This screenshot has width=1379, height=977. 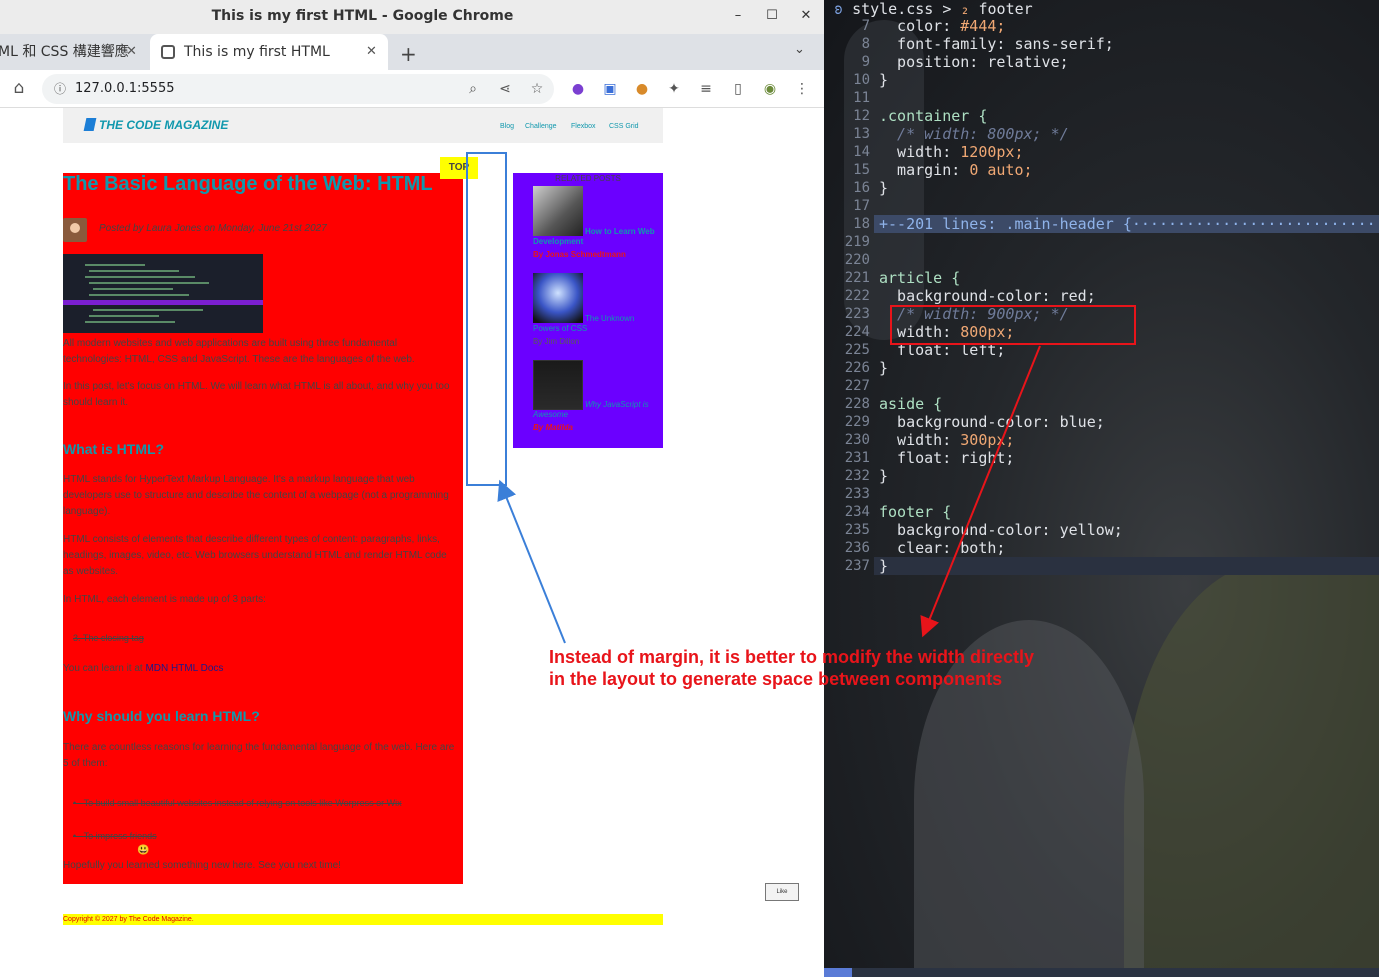 What do you see at coordinates (772, 16) in the screenshot?
I see `maximize-button: ☐` at bounding box center [772, 16].